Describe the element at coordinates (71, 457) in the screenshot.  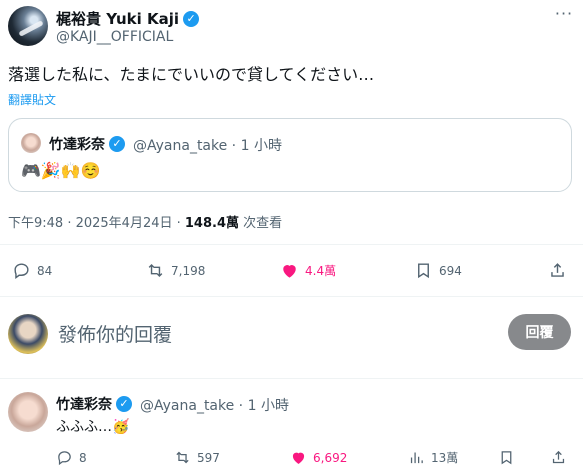
I see `reply-reply-action: 8` at that location.